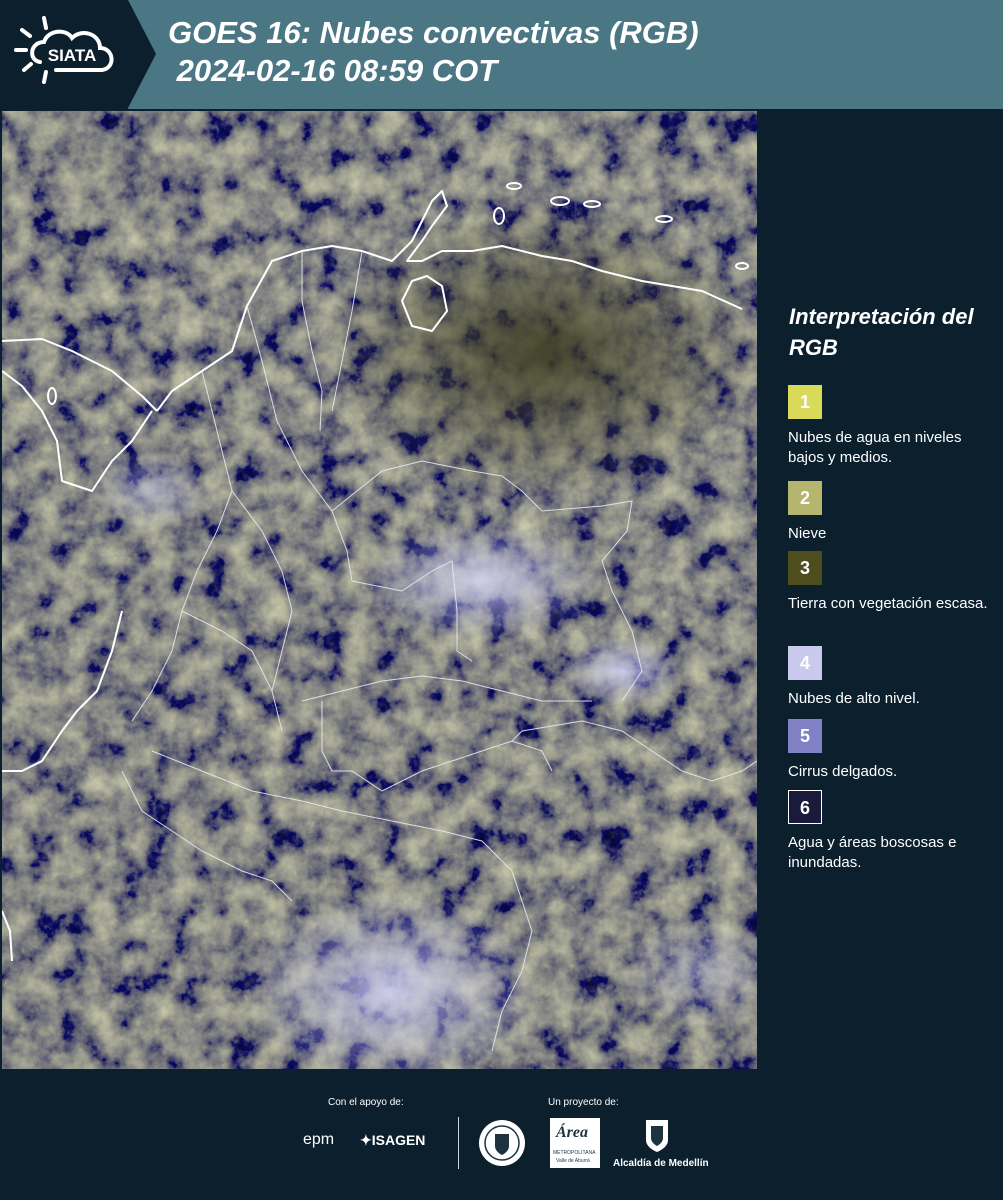  Describe the element at coordinates (575, 1143) in the screenshot. I see `area-metropolitana-logo: Área METROPOLITANA Valle de Aburrá` at that location.